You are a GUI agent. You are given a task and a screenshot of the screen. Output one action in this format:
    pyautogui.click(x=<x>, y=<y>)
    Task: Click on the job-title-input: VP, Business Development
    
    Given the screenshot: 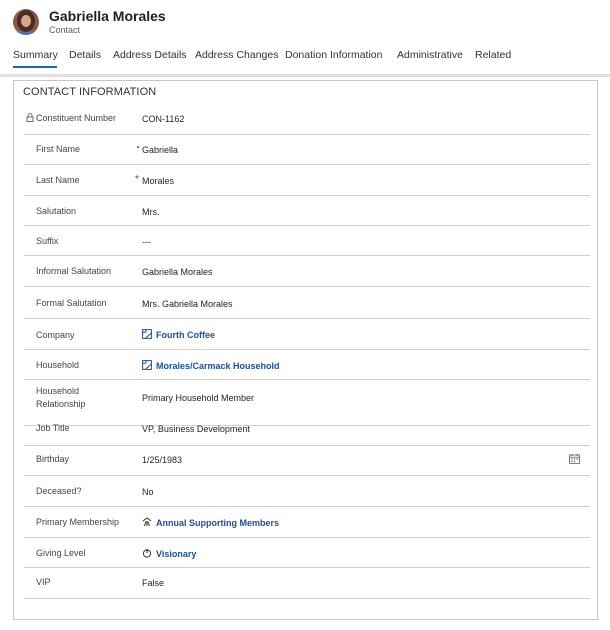 What is the action you would take?
    pyautogui.click(x=196, y=429)
    